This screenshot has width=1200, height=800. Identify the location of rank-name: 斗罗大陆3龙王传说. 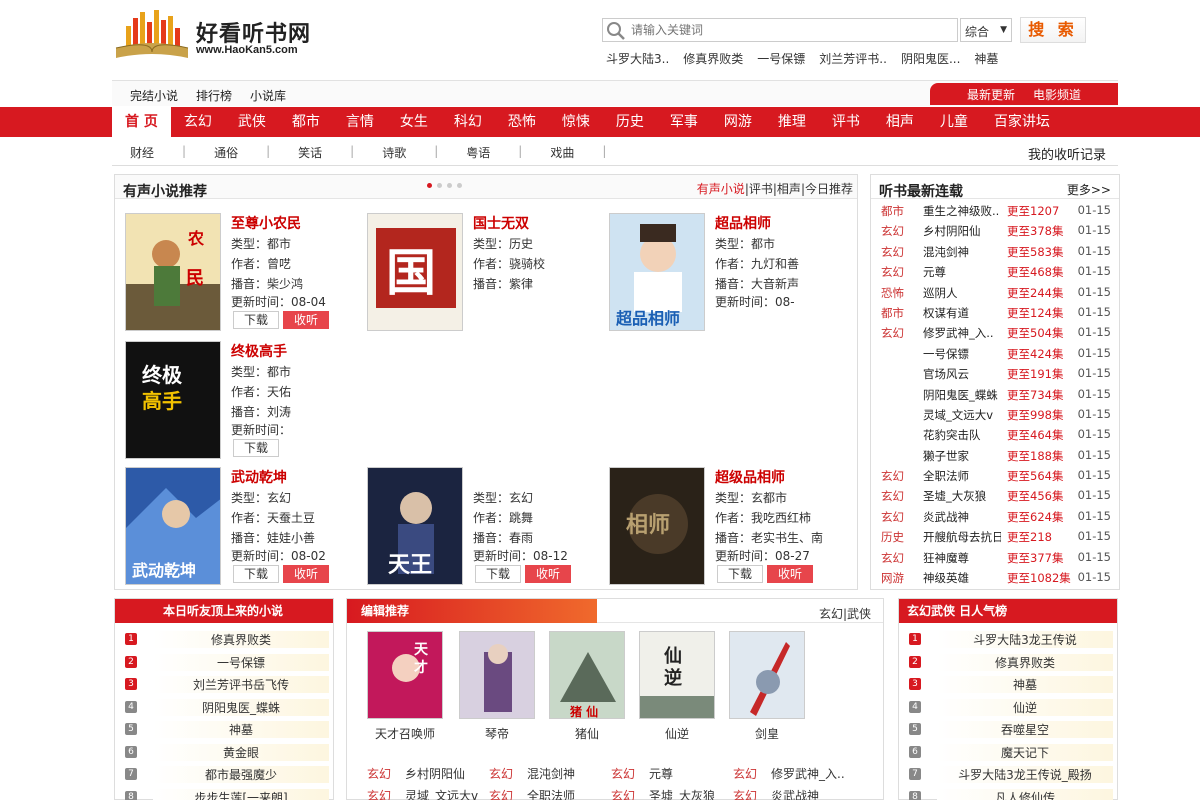
(1025, 639).